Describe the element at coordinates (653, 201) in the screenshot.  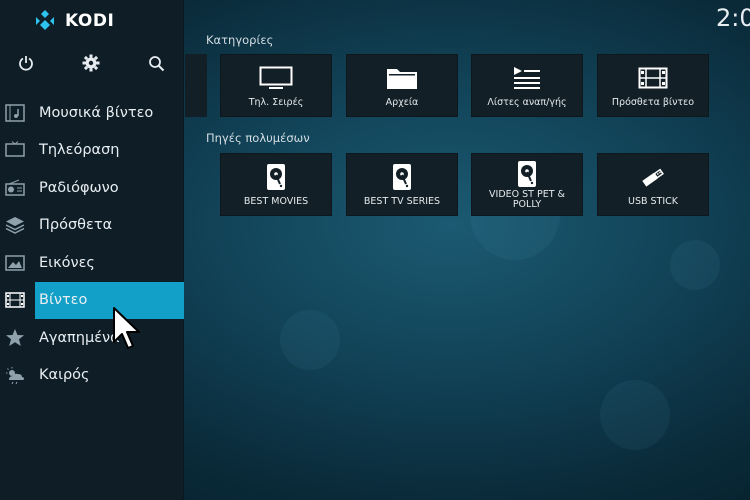
I see `tile-label: USB STICK` at that location.